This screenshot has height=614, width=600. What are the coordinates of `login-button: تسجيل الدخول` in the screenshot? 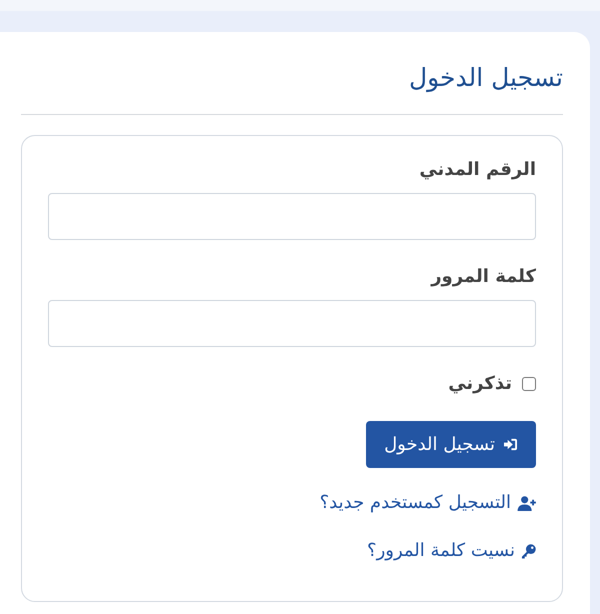 It's located at (451, 444).